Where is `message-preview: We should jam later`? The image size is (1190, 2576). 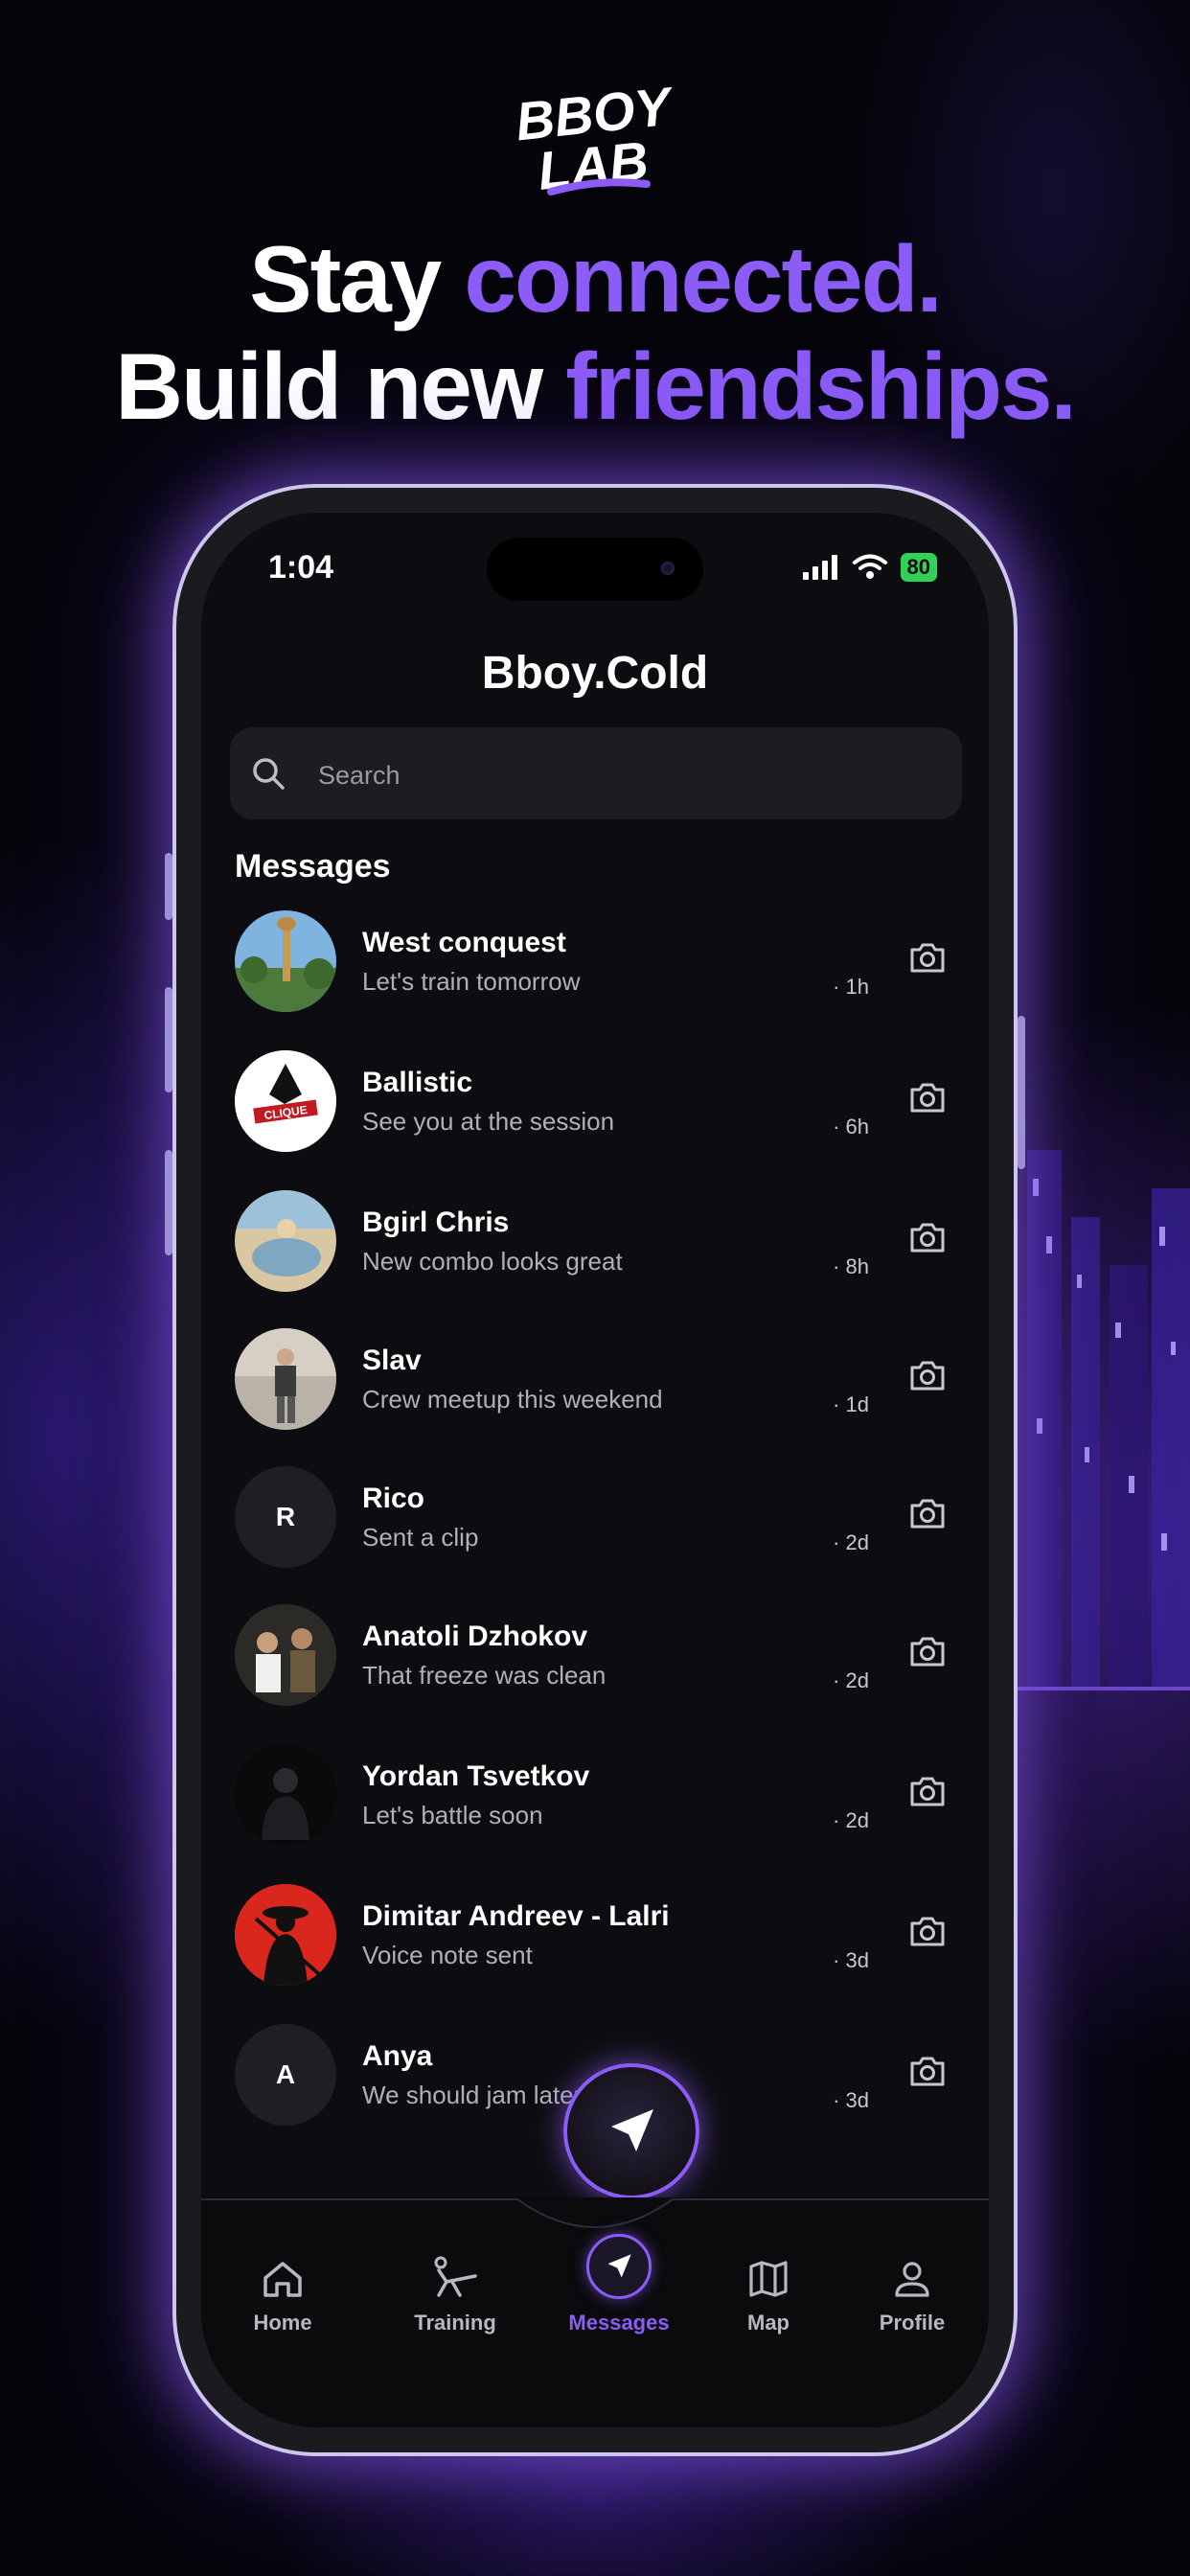
message-preview: We should jam later is located at coordinates (473, 2095).